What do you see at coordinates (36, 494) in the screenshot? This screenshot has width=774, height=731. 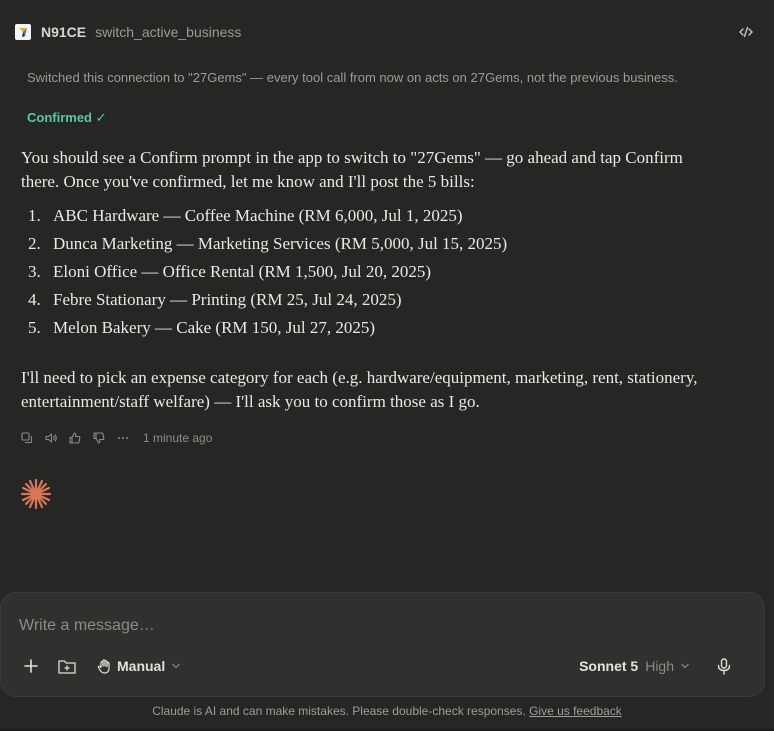 I see `claude-spinner-icon` at bounding box center [36, 494].